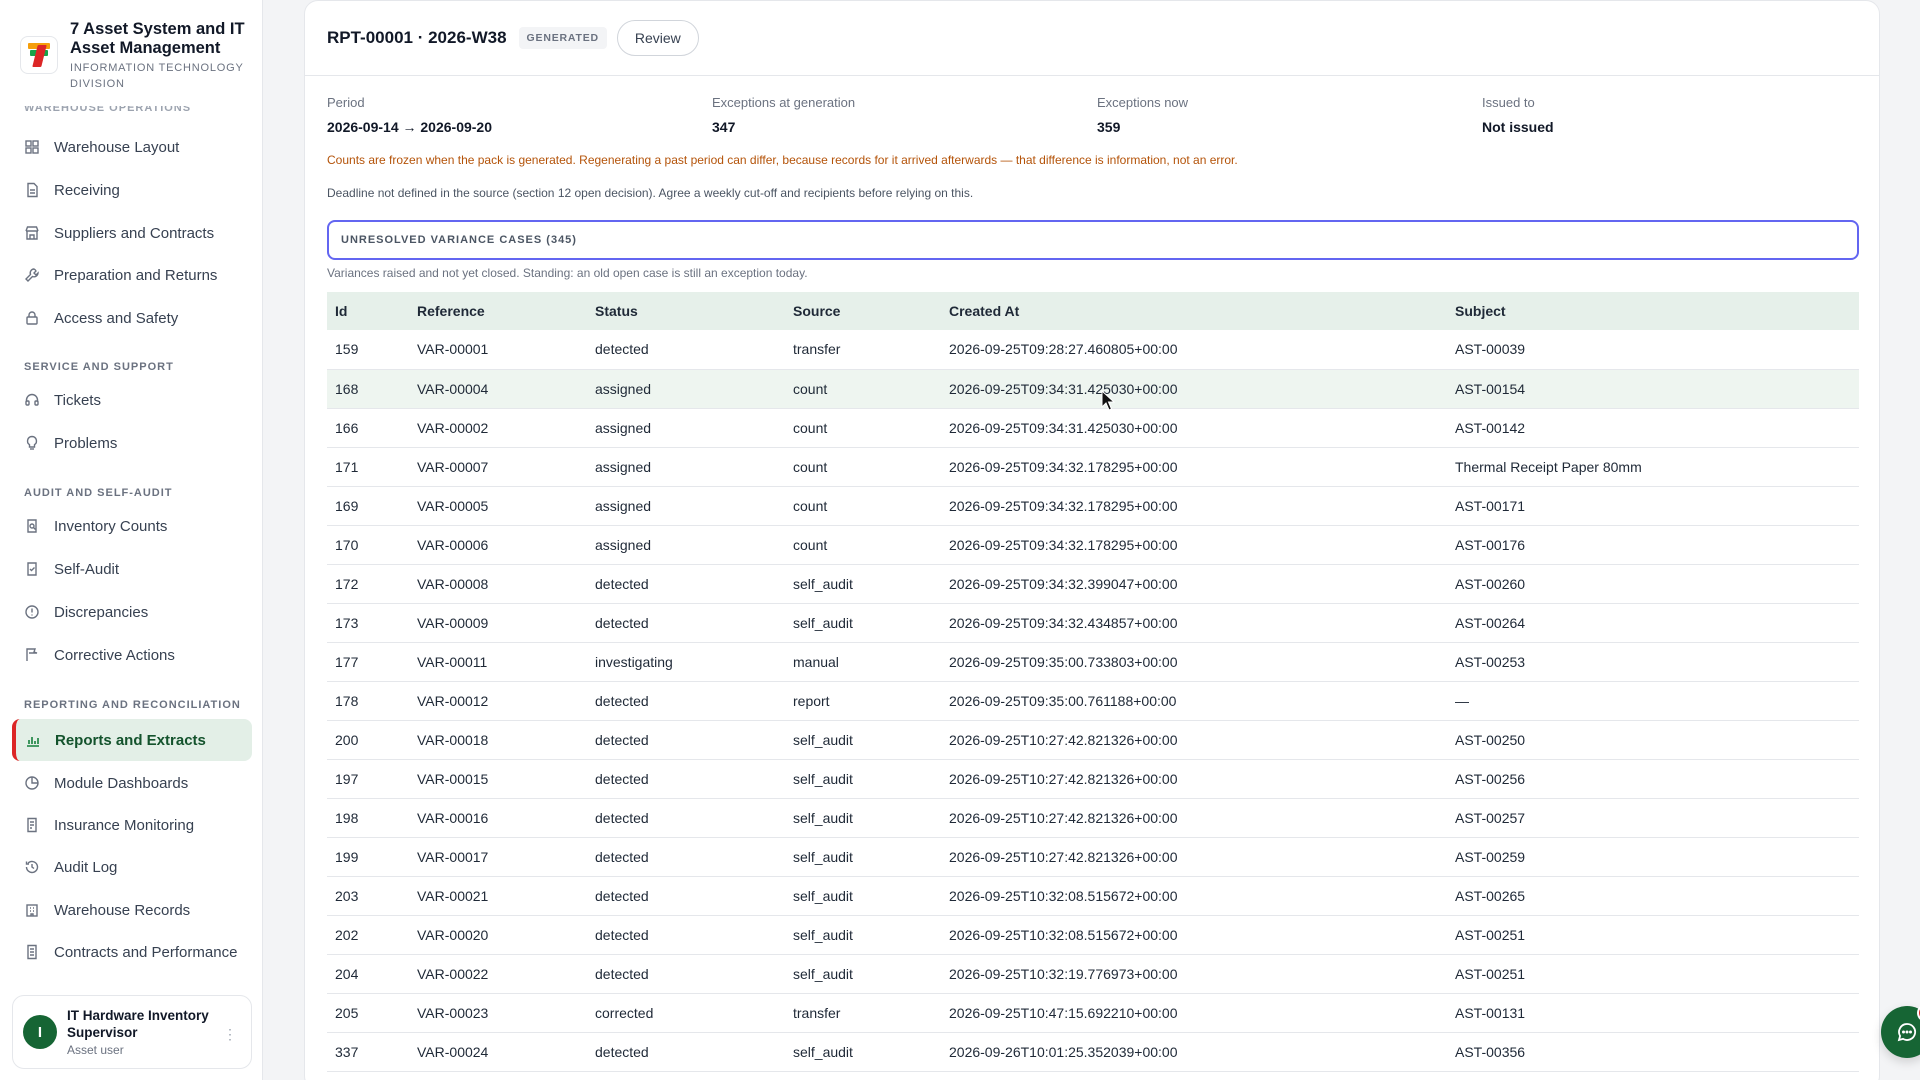 Image resolution: width=1920 pixels, height=1080 pixels. What do you see at coordinates (1194, 311) in the screenshot?
I see `column-header-created-at: Created At` at bounding box center [1194, 311].